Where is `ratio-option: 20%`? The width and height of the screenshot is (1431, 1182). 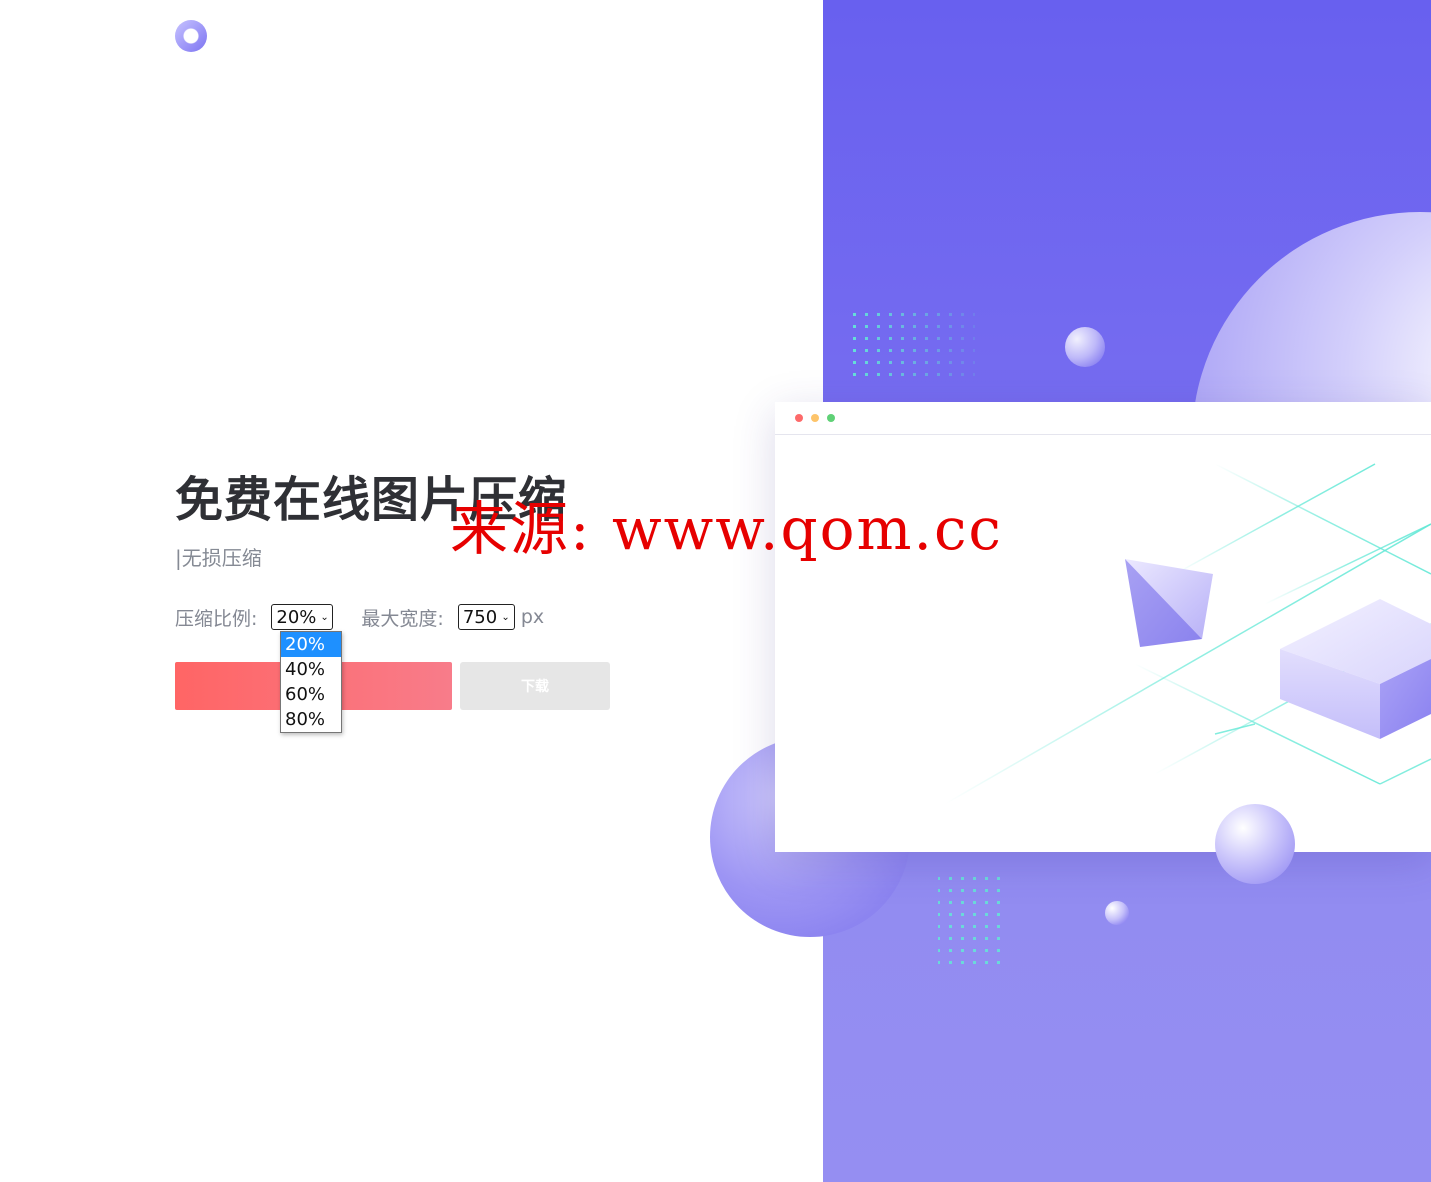 ratio-option: 20% is located at coordinates (311, 644).